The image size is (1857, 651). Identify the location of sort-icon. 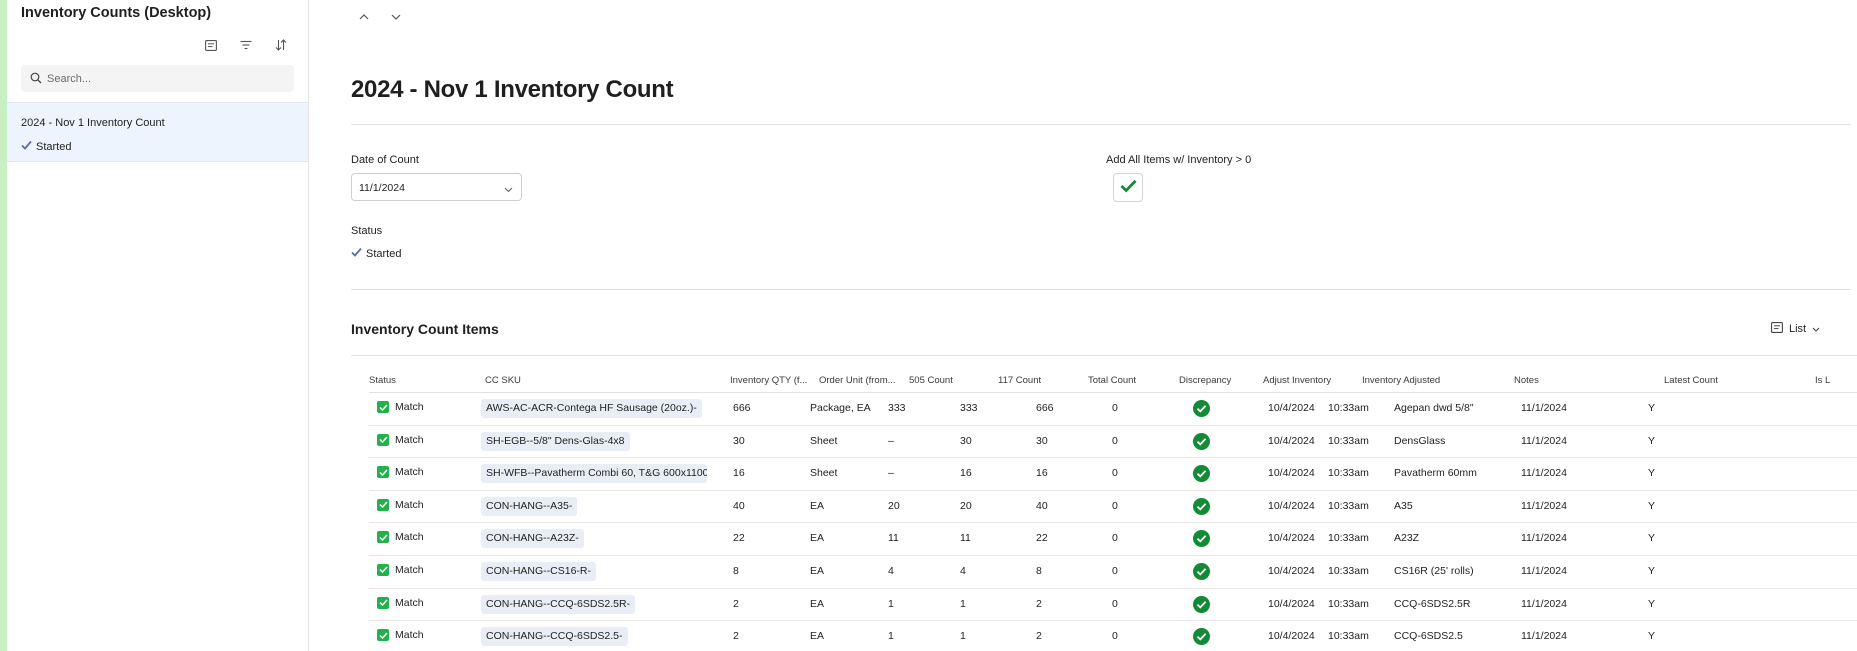
(281, 45).